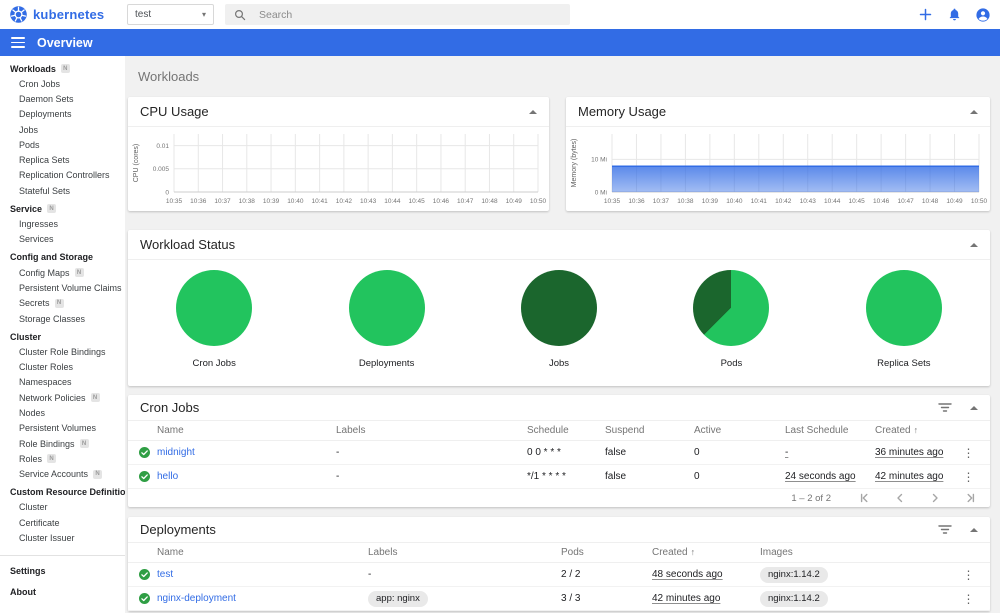 The width and height of the screenshot is (1000, 613). What do you see at coordinates (62, 351) in the screenshot?
I see `sidebar-item-cluster-role-bindings: Cluster Role Bindings` at bounding box center [62, 351].